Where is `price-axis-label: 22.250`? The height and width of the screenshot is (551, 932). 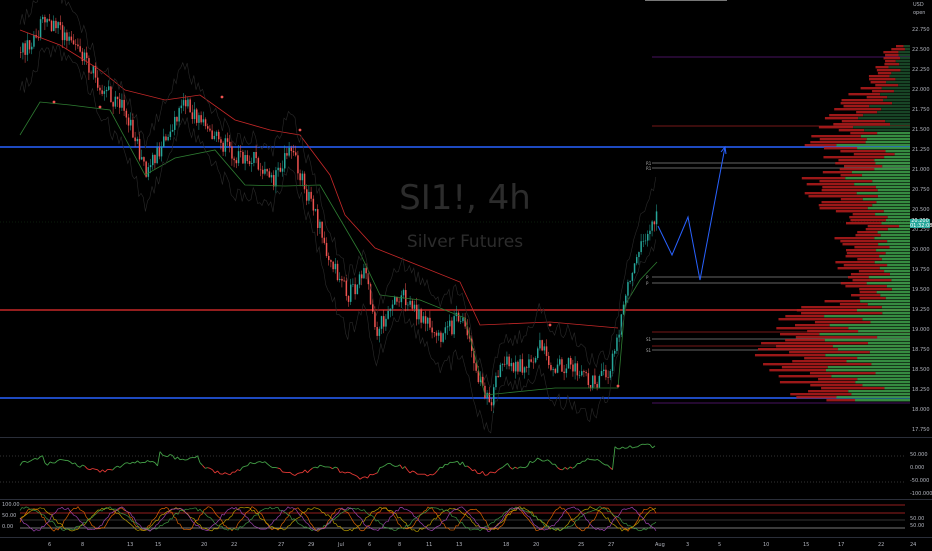
price-axis-label: 22.250 is located at coordinates (921, 70).